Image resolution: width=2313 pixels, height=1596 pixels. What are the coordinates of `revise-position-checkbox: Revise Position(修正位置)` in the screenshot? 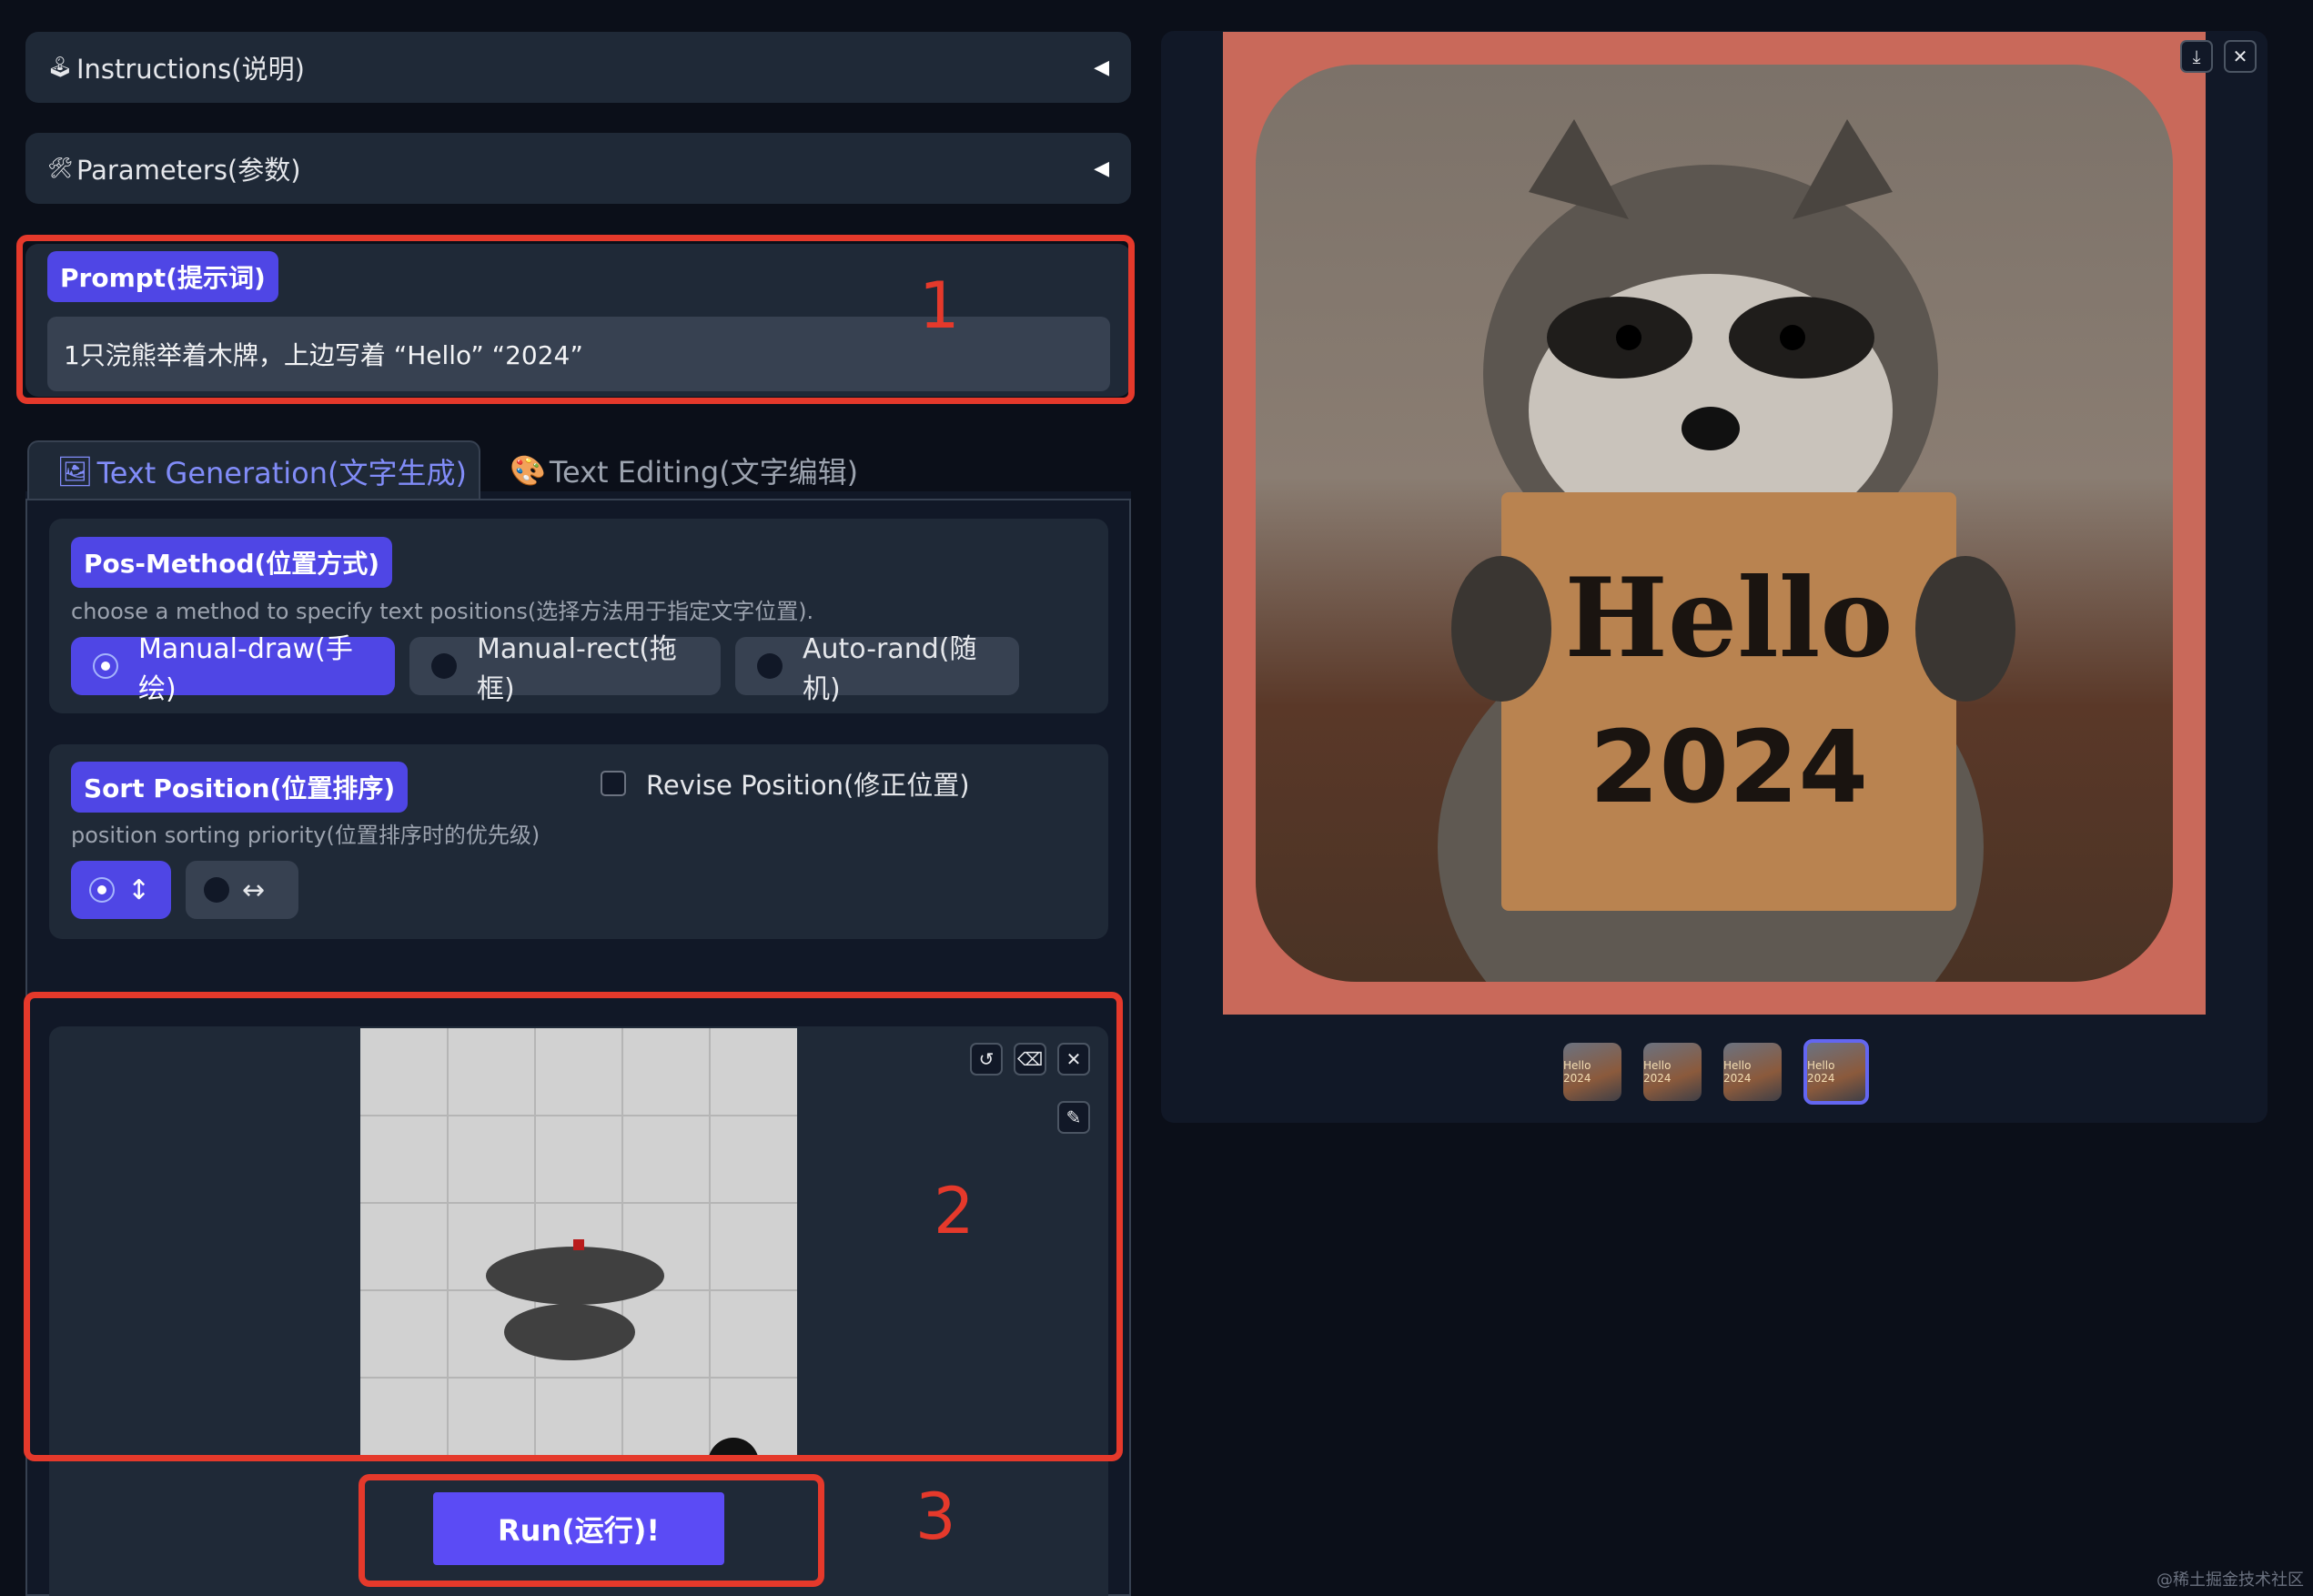 It's located at (786, 783).